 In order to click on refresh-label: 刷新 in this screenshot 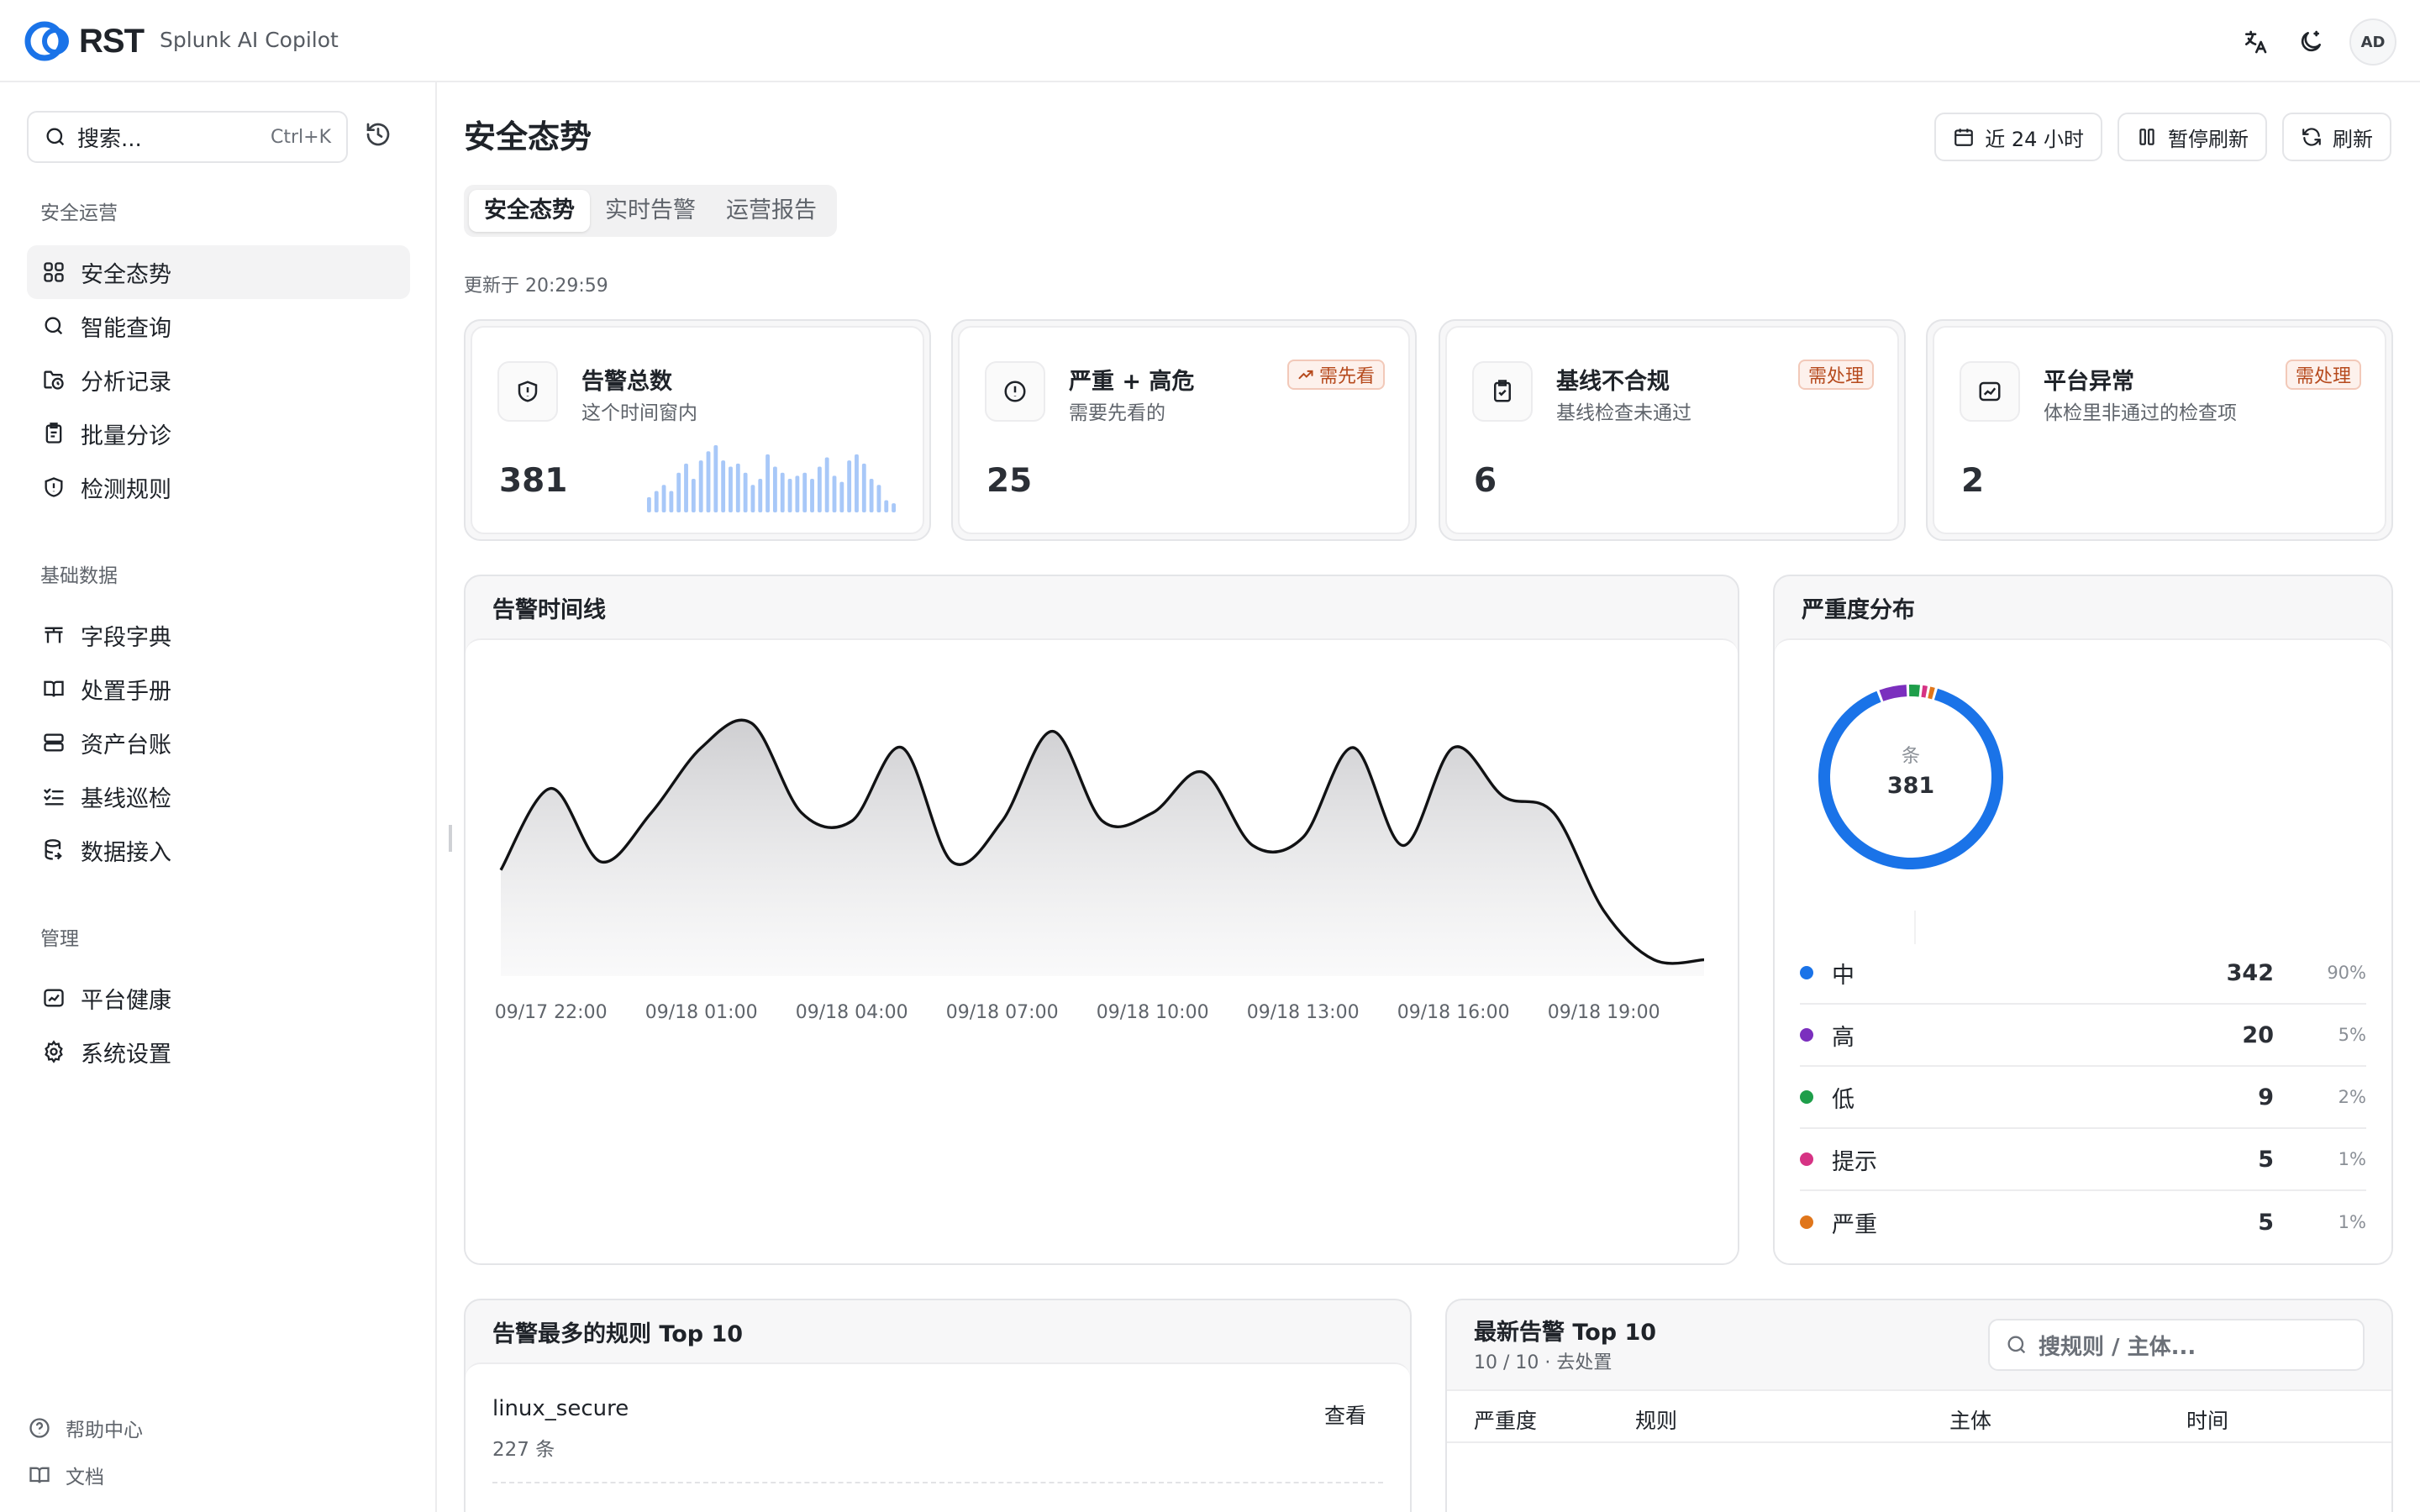, I will do `click(2353, 139)`.